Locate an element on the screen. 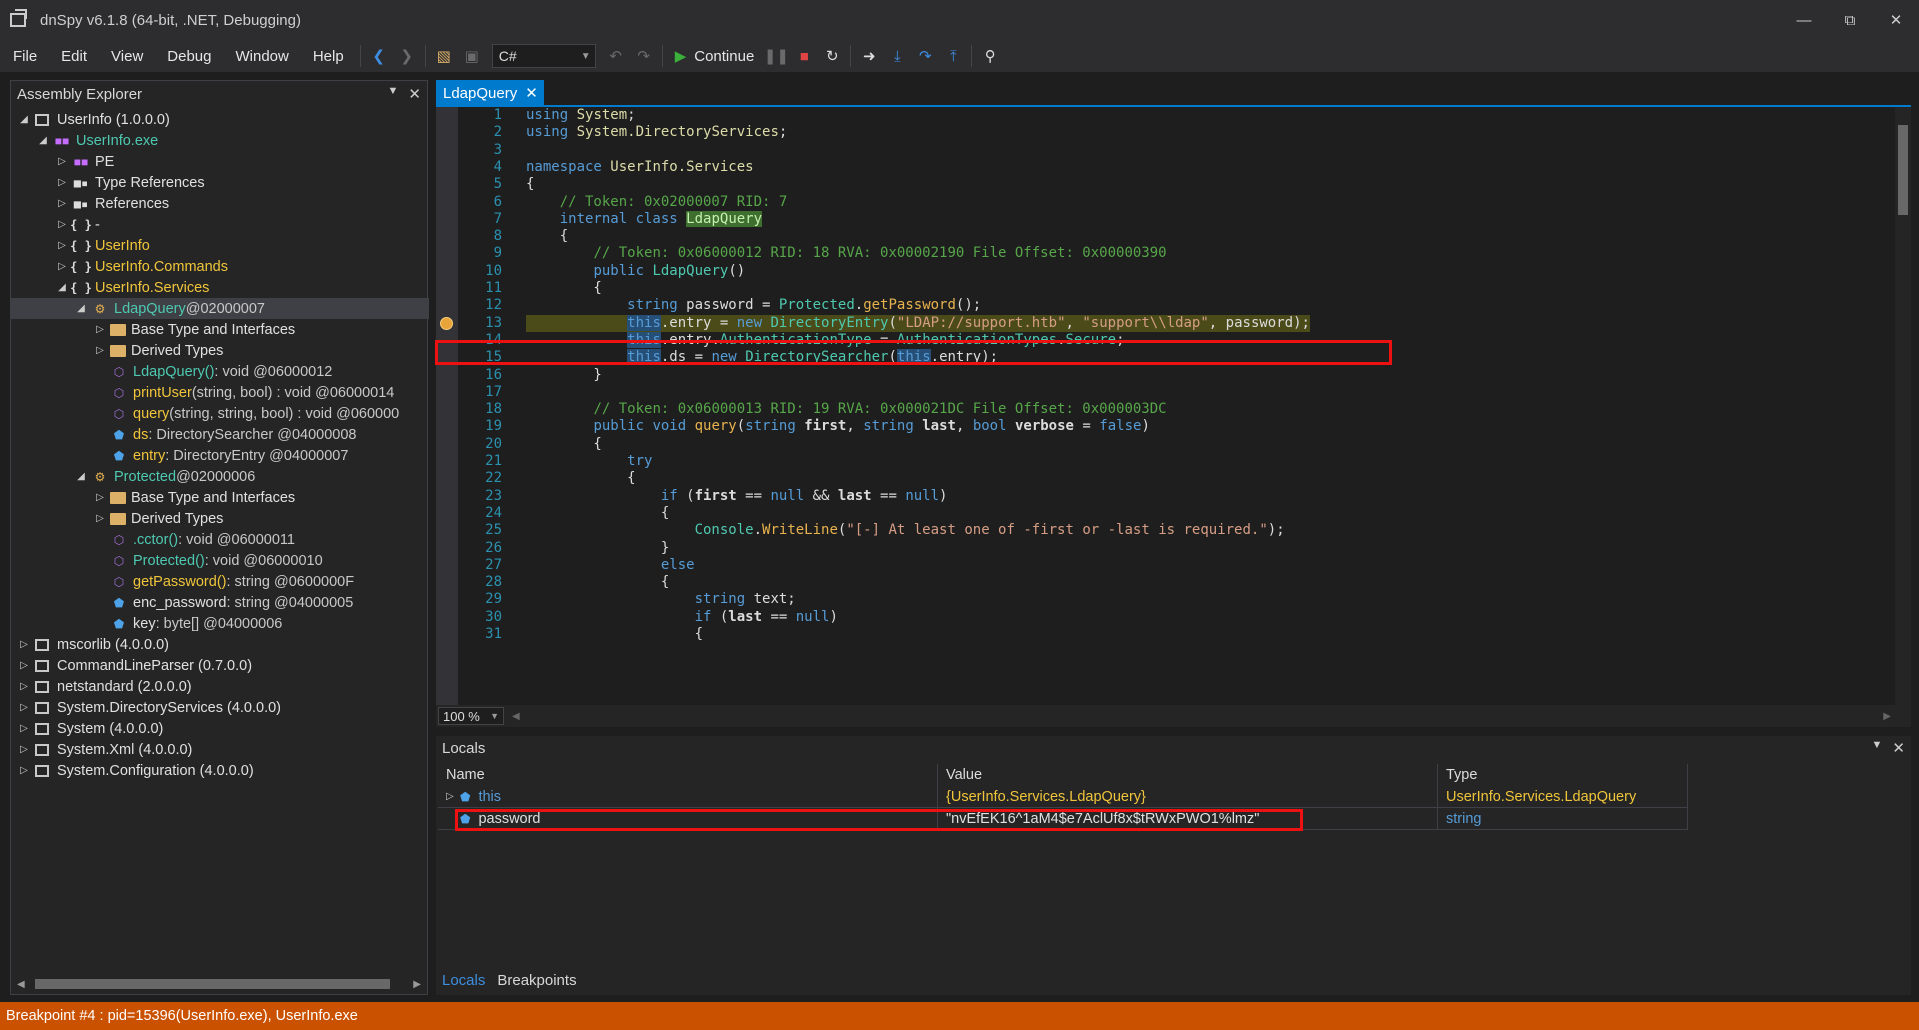  col-type: Type is located at coordinates (1563, 775).